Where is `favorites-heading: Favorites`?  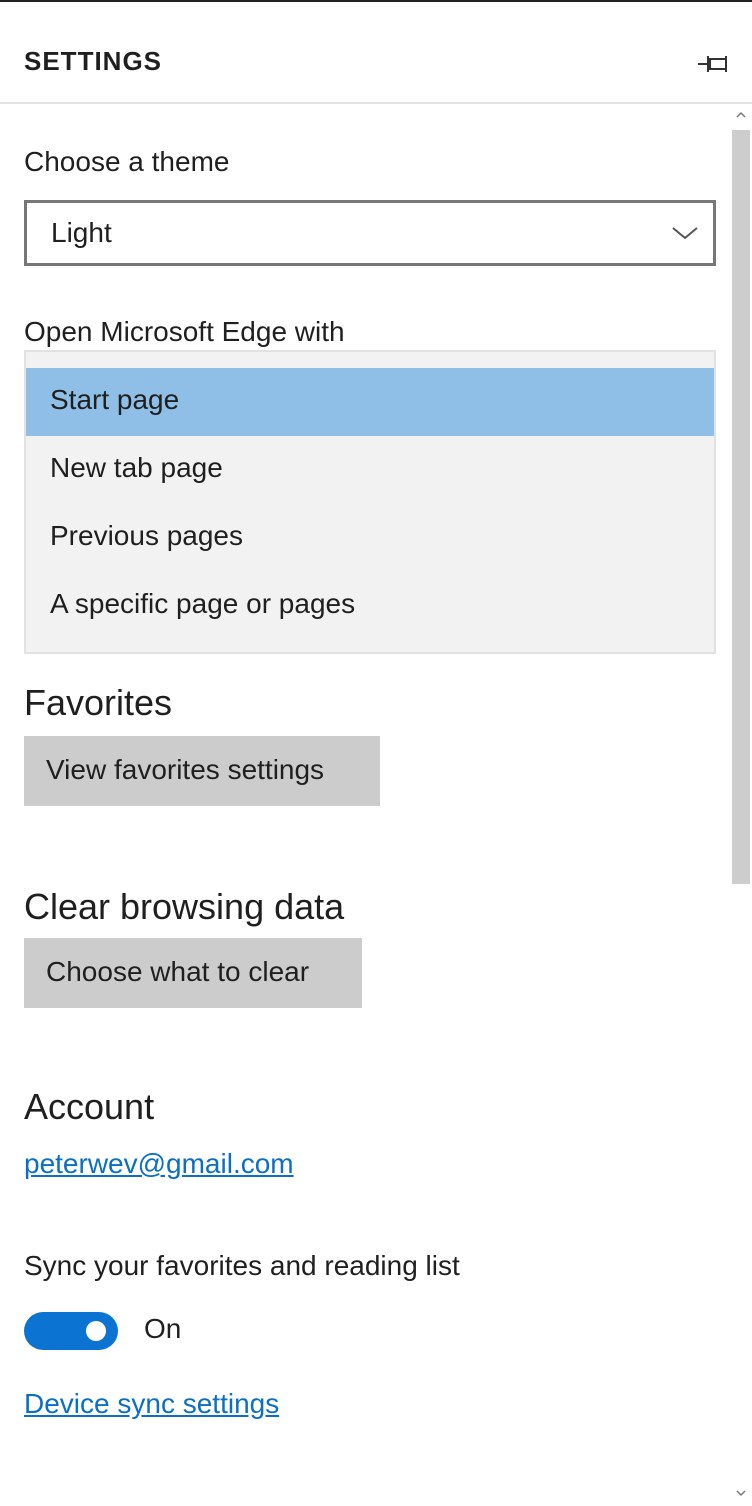 favorites-heading: Favorites is located at coordinates (98, 702).